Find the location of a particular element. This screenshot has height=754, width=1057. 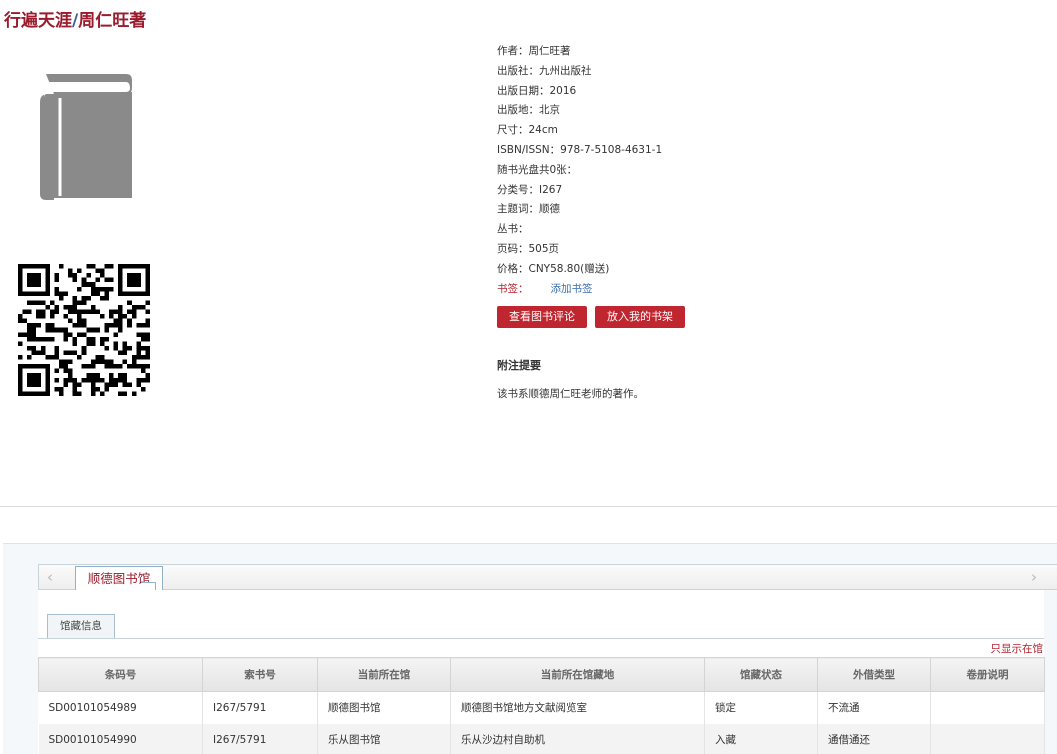

add-to-shelf-button: 放入我的书架 is located at coordinates (640, 317).